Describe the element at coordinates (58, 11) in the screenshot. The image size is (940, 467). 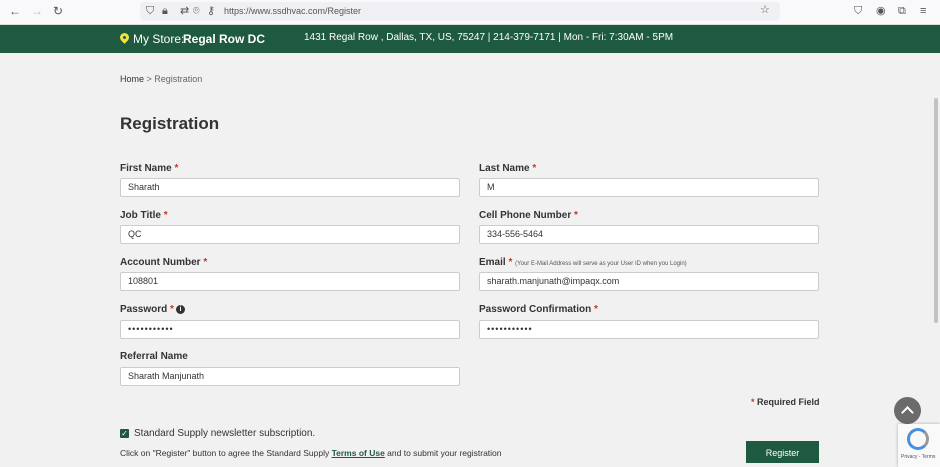
I see `reload-icon: ↻` at that location.